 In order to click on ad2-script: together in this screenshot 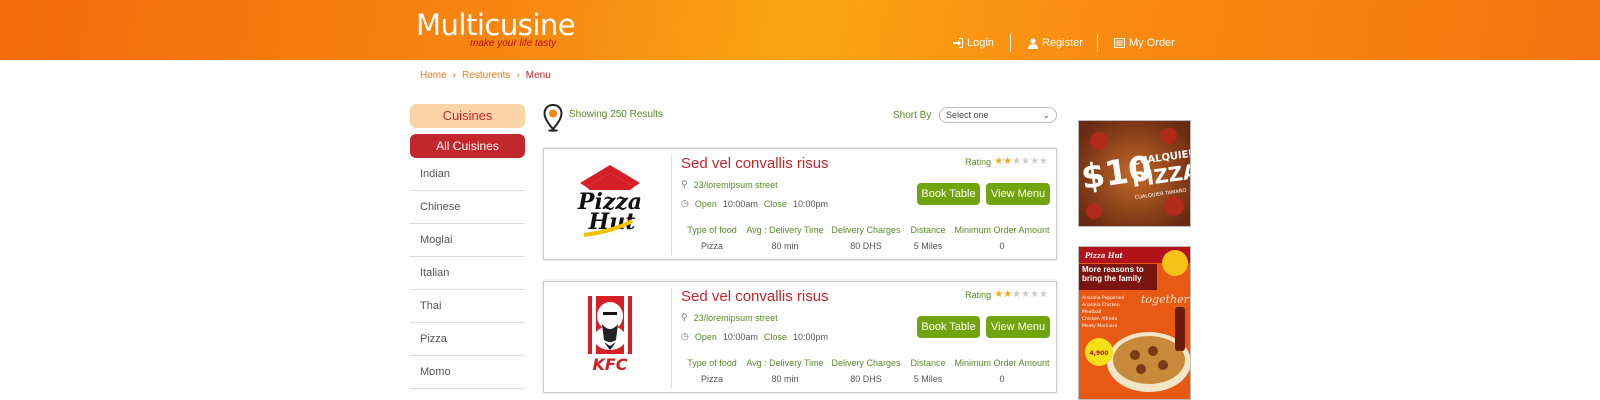, I will do `click(1165, 299)`.